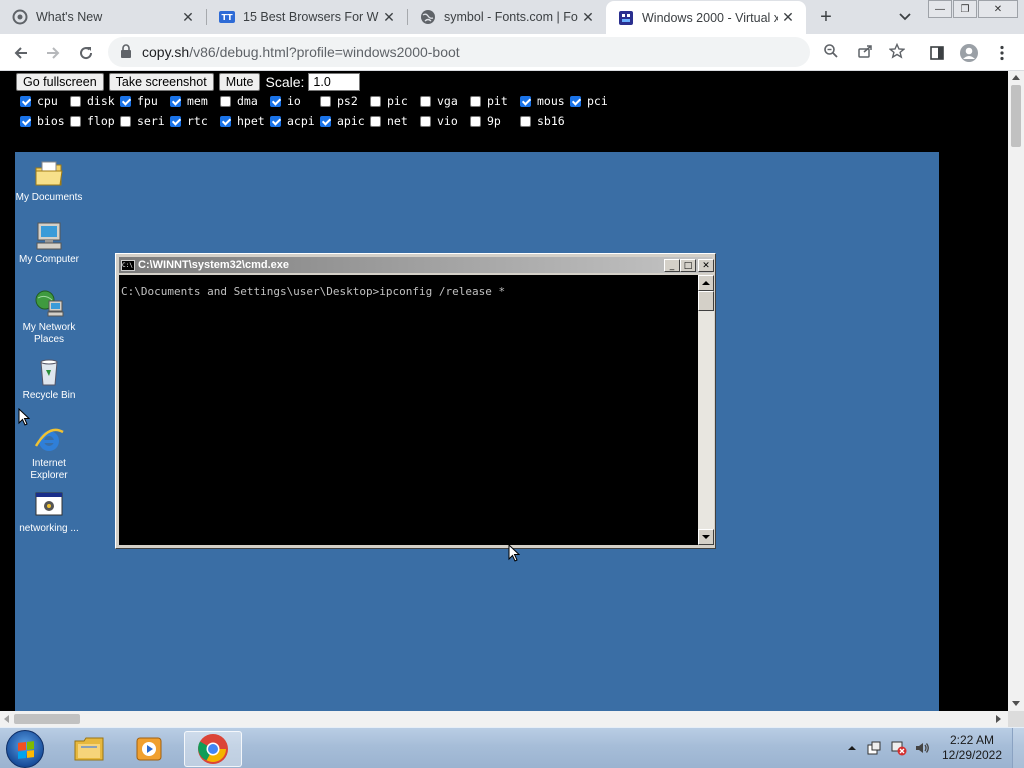 The image size is (1024, 768). Describe the element at coordinates (149, 749) in the screenshot. I see `taskbar-media-player` at that location.